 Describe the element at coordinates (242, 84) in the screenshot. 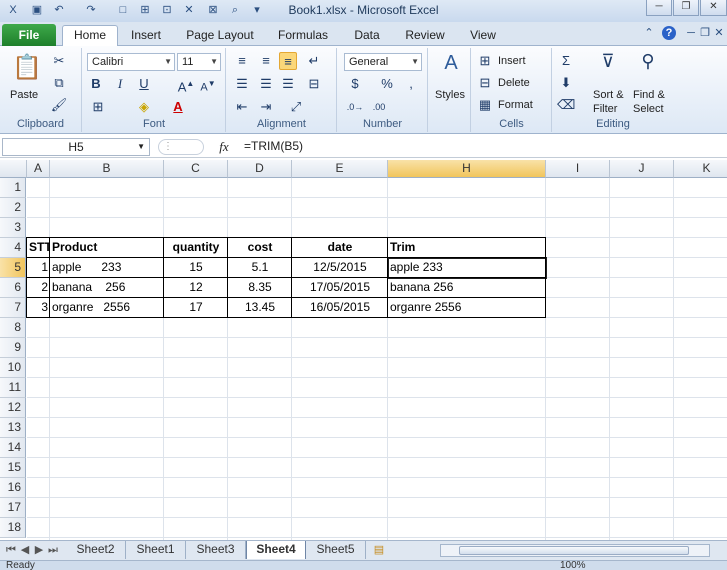

I see `align-left-icon: ☰` at that location.